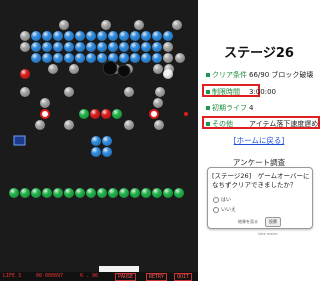 The width and height of the screenshot is (320, 281). Describe the element at coordinates (168, 74) in the screenshot. I see `white-brick` at that location.